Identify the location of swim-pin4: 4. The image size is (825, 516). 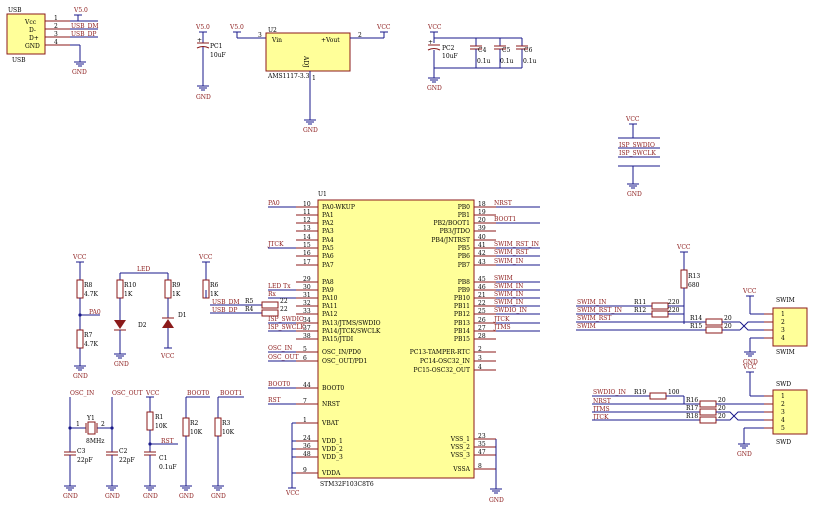
(783, 338).